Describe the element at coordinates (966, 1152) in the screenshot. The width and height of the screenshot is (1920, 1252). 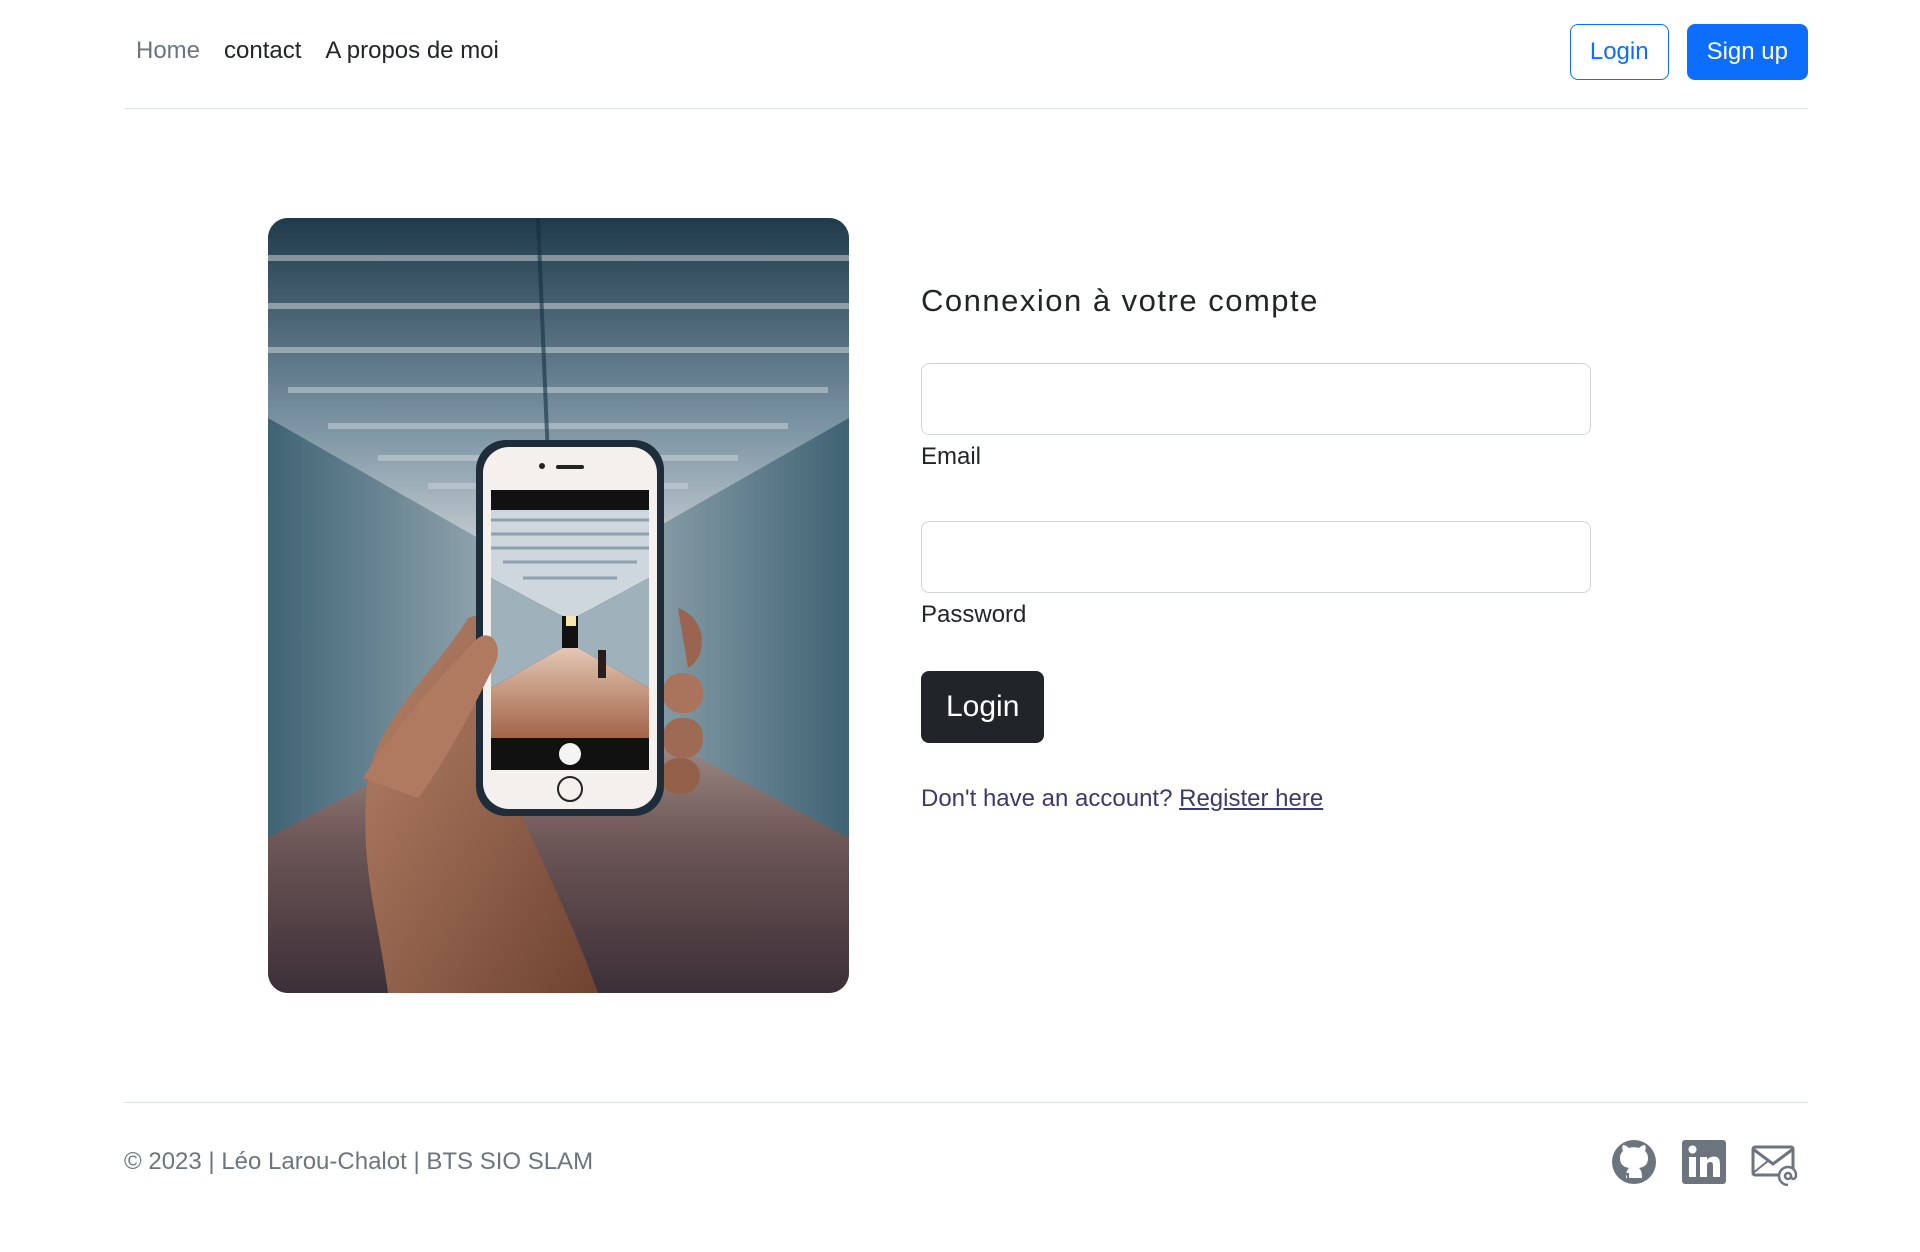
I see `site-footer: © 2023 | Léo Larou-Chalot | BTS SIO SLAM` at that location.